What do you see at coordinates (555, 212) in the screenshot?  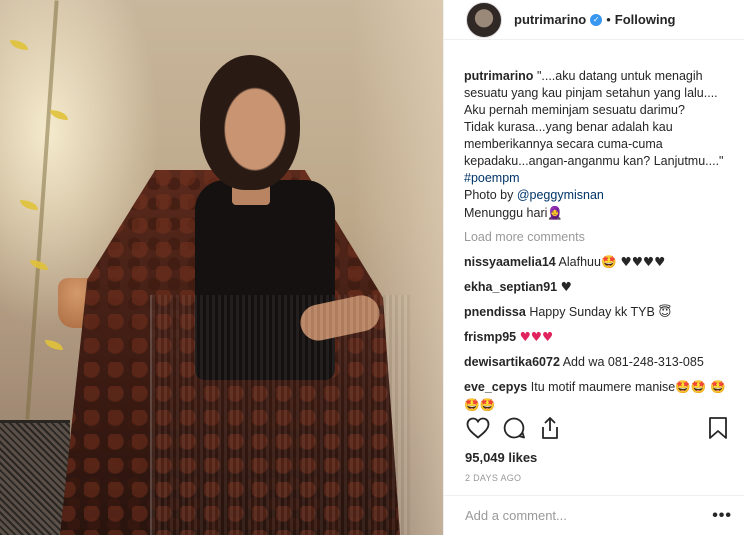 I see `caption-emoji: 🧕` at bounding box center [555, 212].